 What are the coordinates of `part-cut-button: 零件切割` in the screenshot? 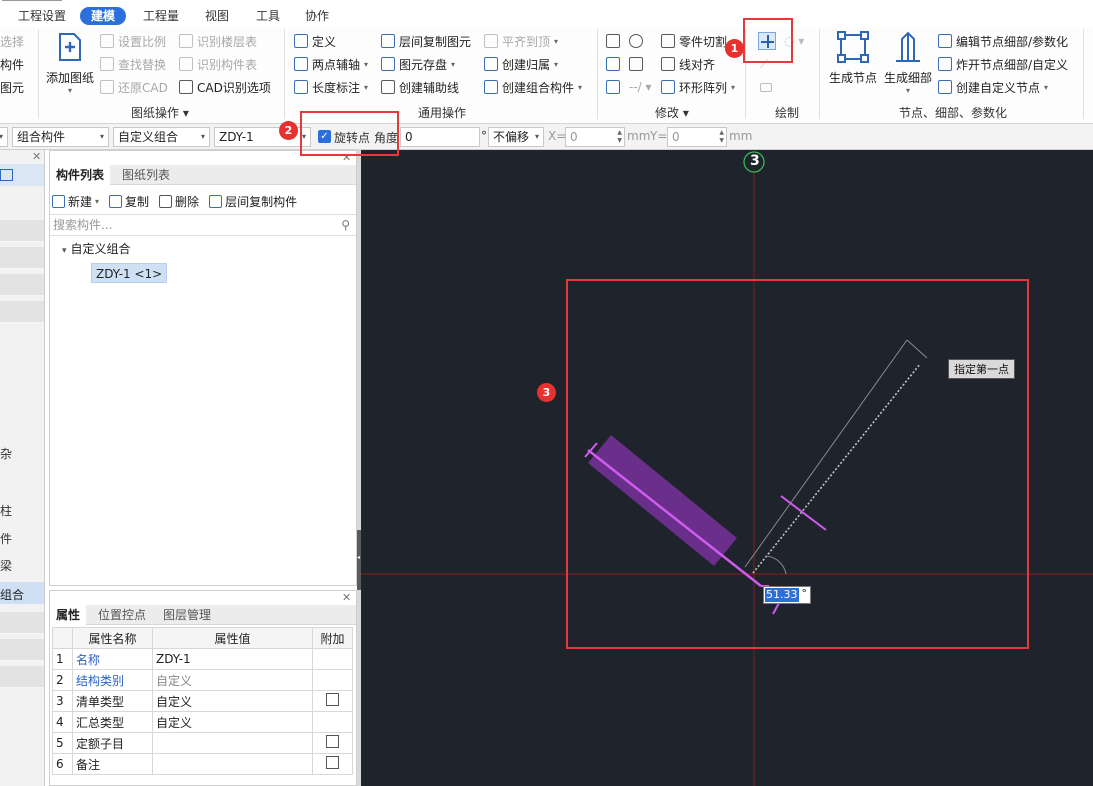 It's located at (694, 41).